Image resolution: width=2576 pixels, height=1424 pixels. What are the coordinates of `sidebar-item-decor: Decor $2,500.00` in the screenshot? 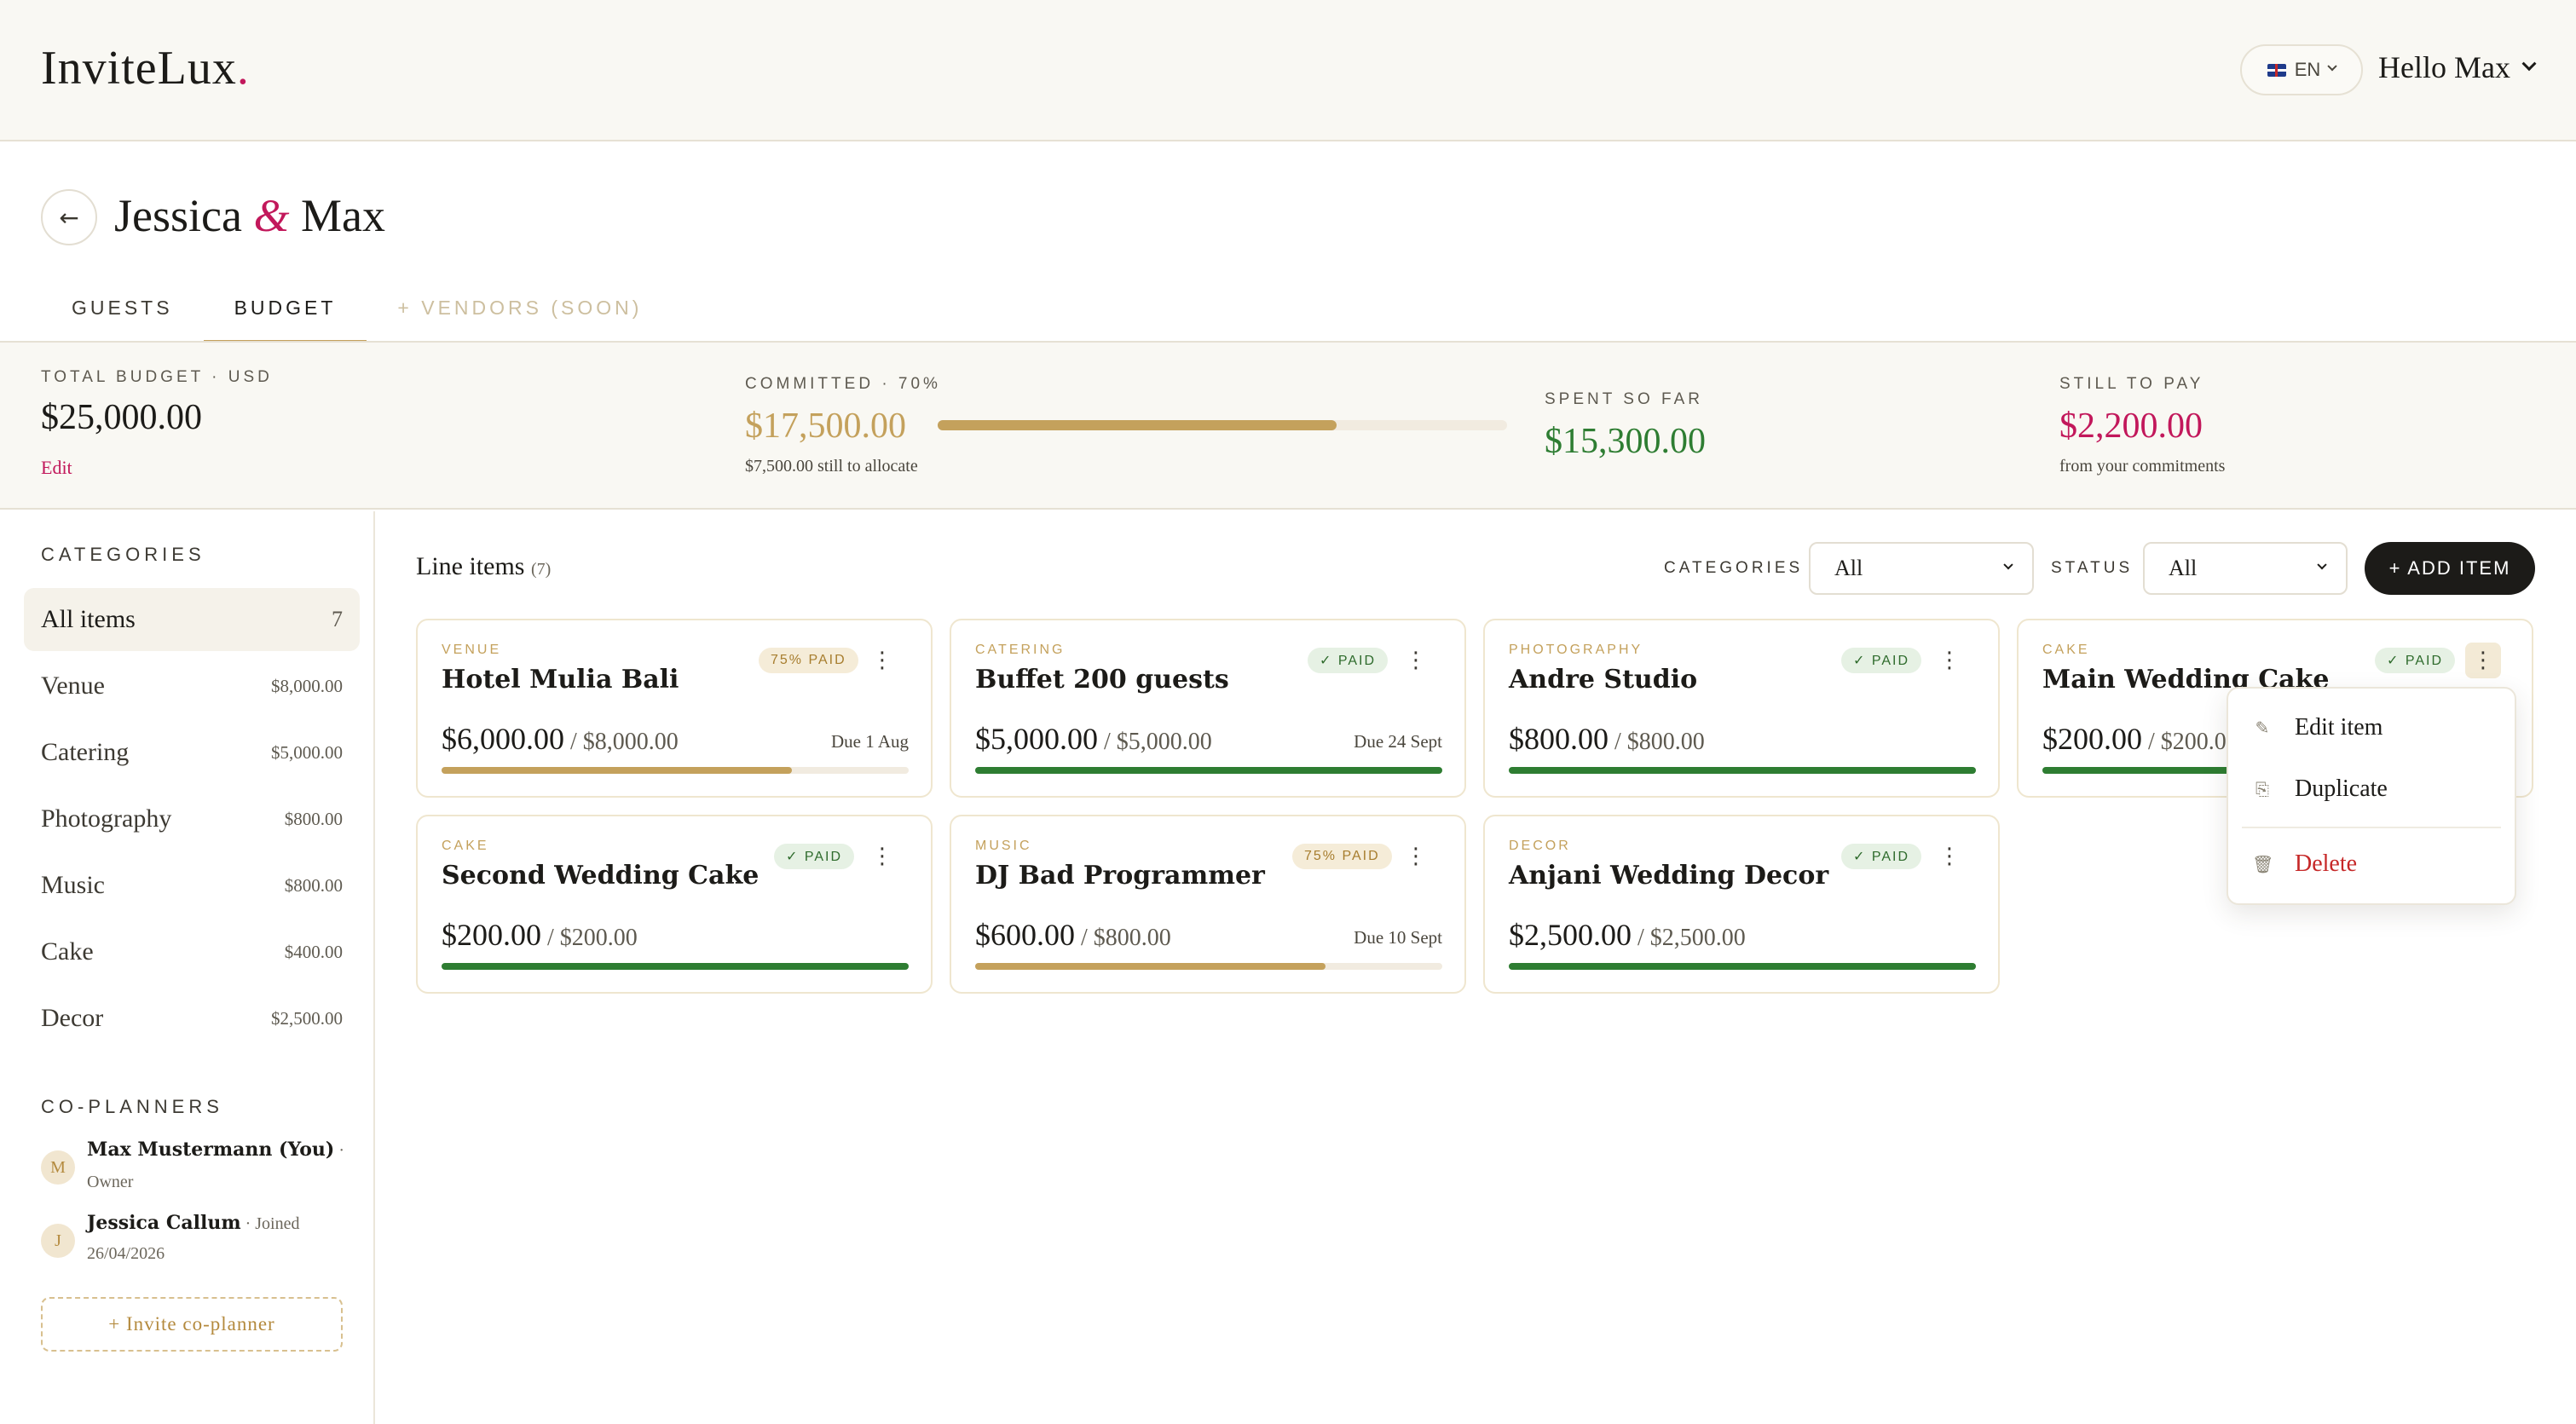 It's located at (192, 1018).